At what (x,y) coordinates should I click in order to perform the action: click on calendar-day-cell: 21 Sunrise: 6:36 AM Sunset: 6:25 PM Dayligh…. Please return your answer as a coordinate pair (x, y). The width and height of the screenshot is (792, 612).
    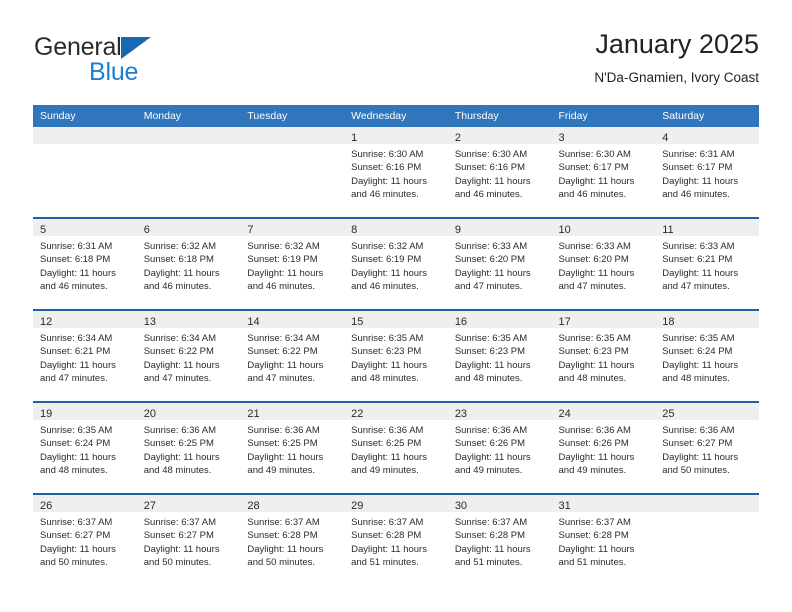
    Looking at the image, I should click on (292, 447).